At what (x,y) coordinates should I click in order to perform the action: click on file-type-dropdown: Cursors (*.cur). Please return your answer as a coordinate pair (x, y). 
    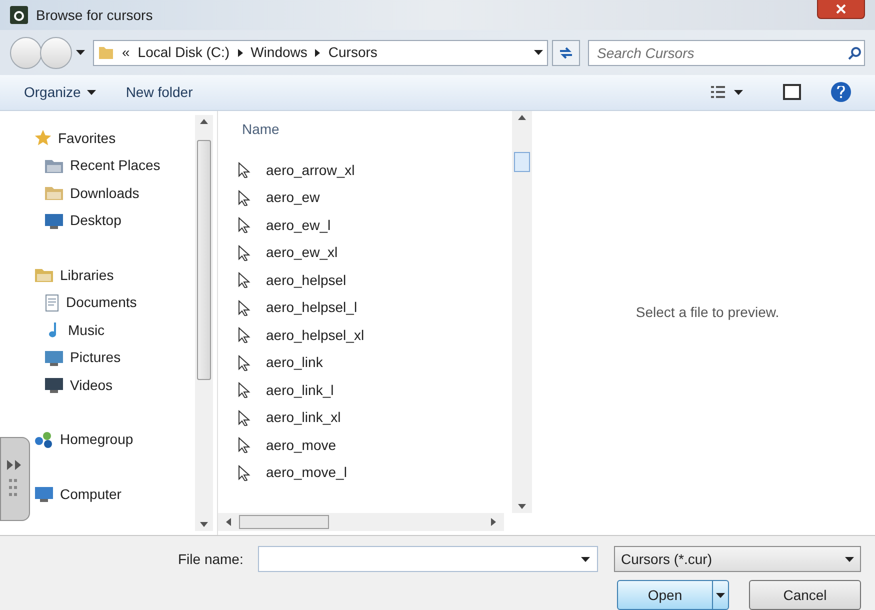
    Looking at the image, I should click on (737, 559).